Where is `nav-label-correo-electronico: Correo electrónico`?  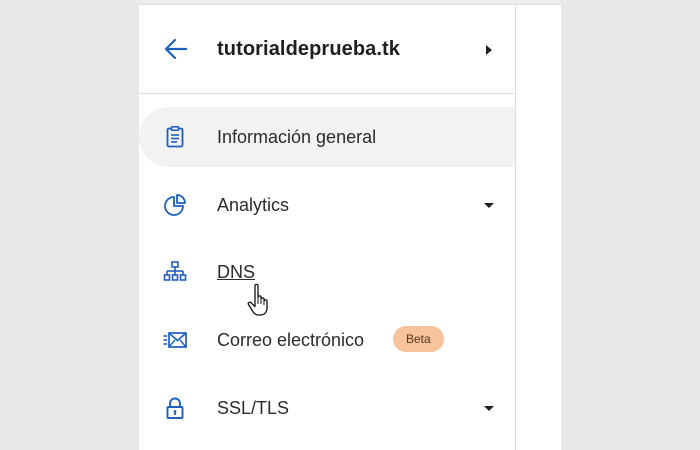 nav-label-correo-electronico: Correo electrónico is located at coordinates (291, 340).